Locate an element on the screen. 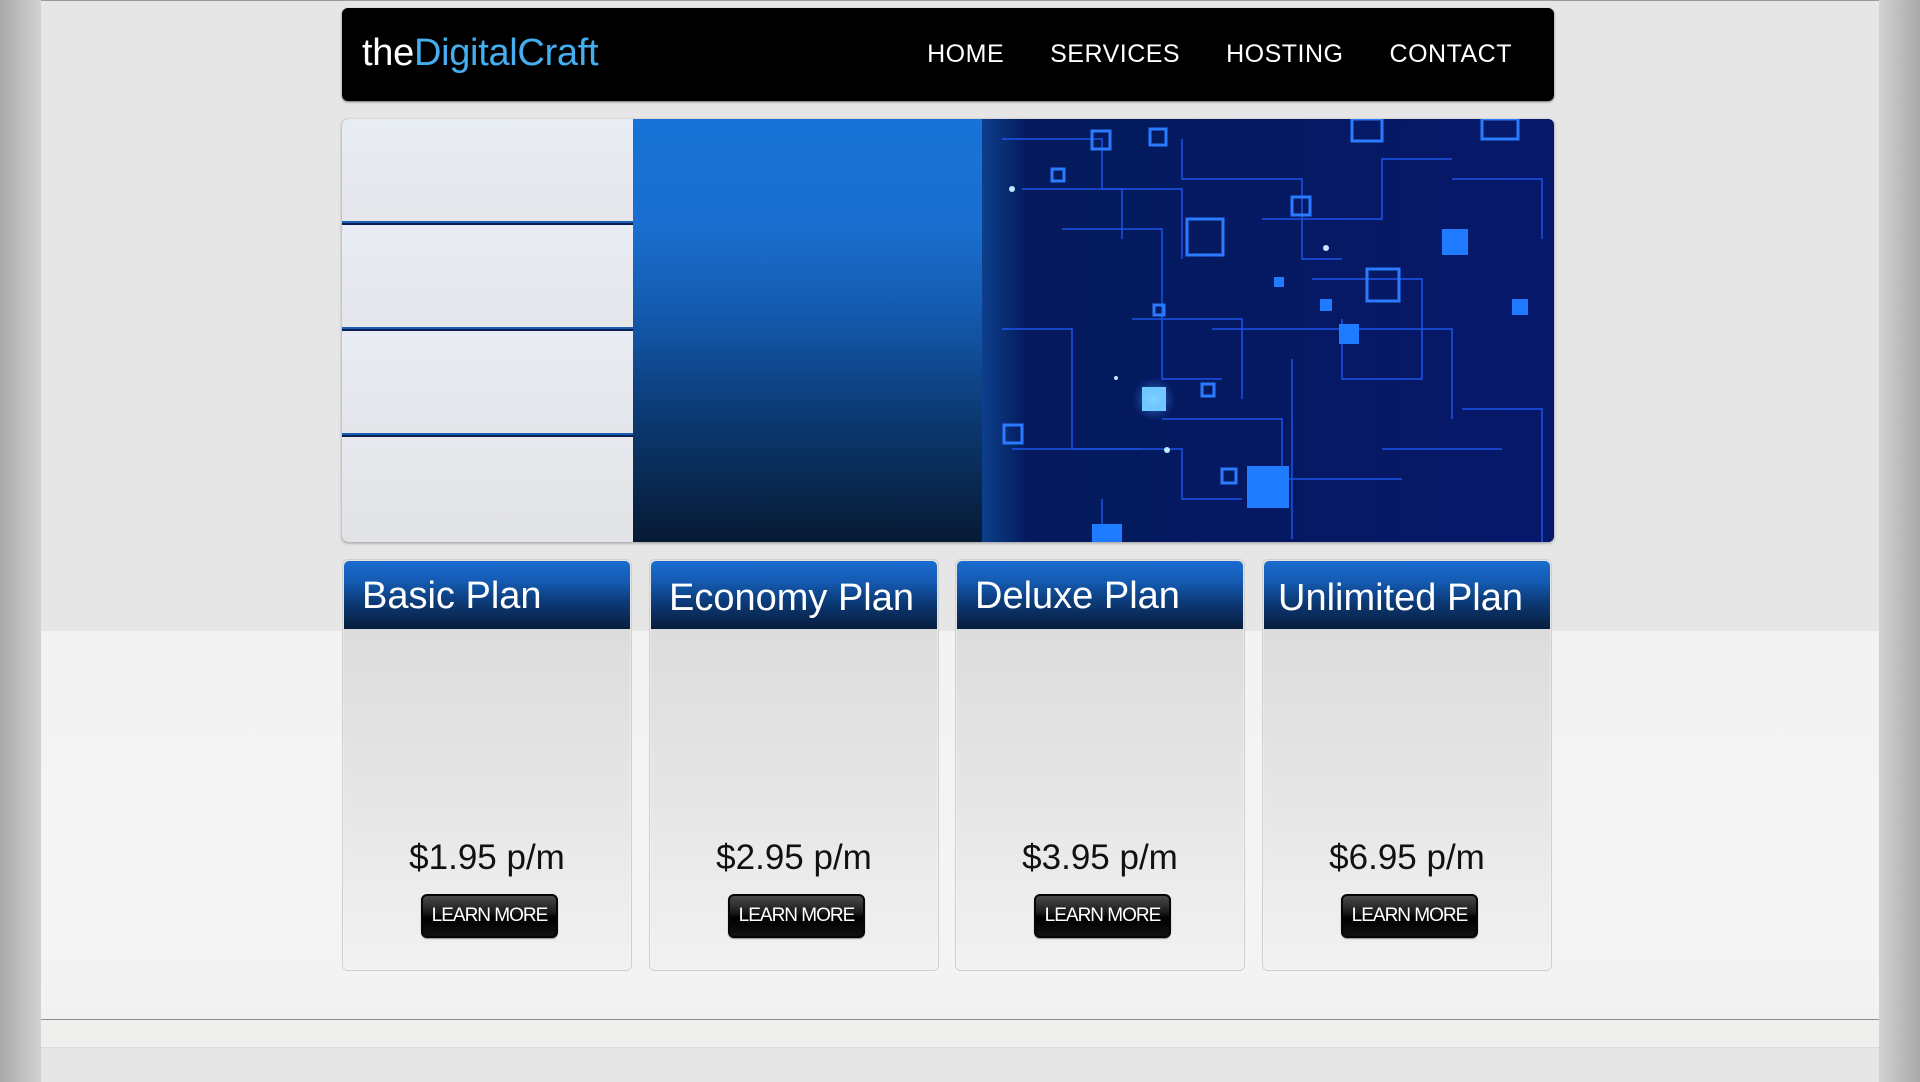 This screenshot has height=1082, width=1920. nav-services: SERVICES is located at coordinates (1115, 54).